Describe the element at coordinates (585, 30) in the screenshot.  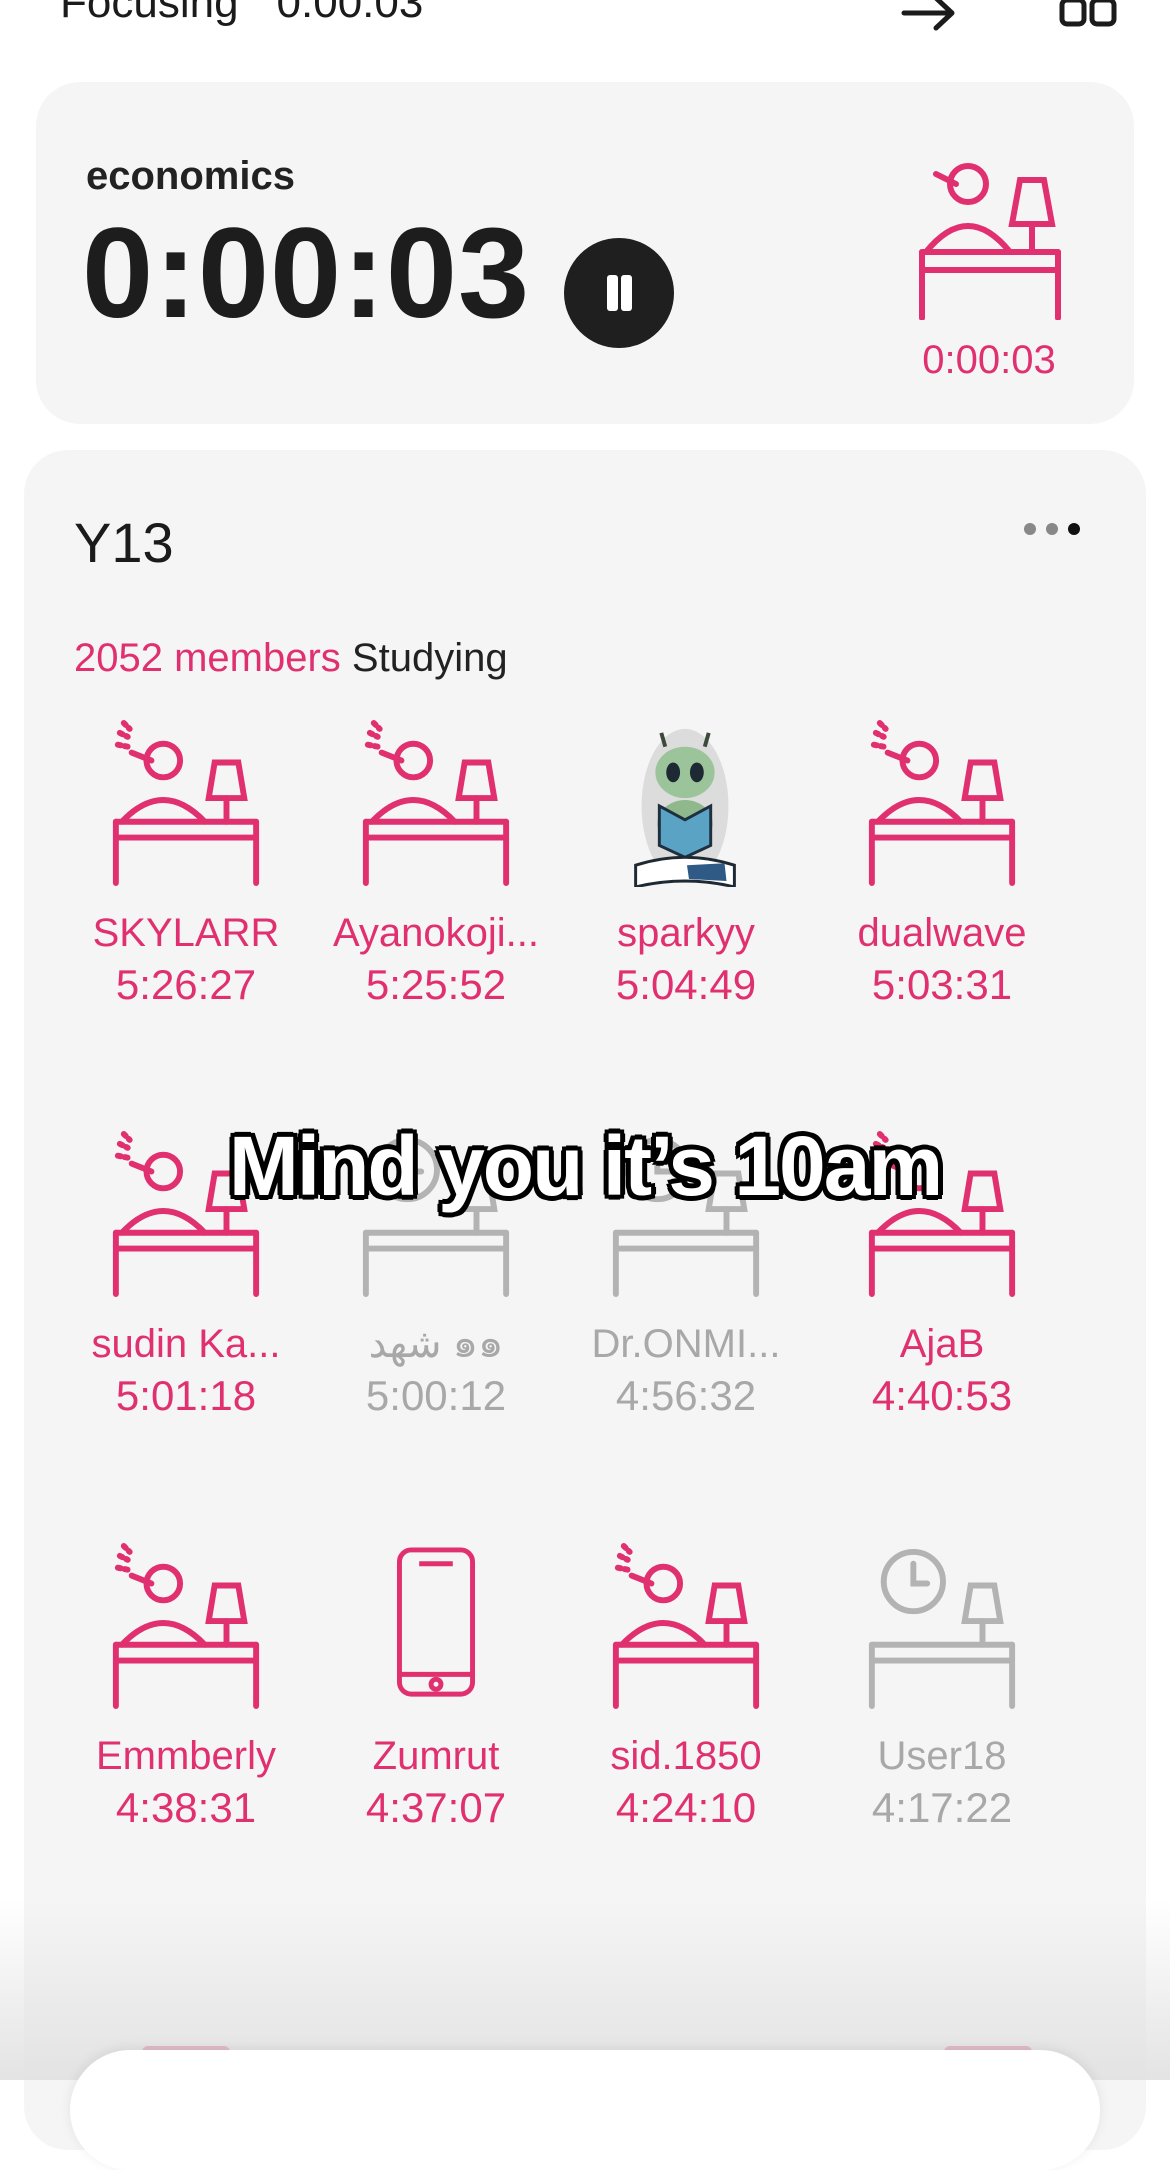
I see `top-bar: Focusing 0:00:03` at that location.